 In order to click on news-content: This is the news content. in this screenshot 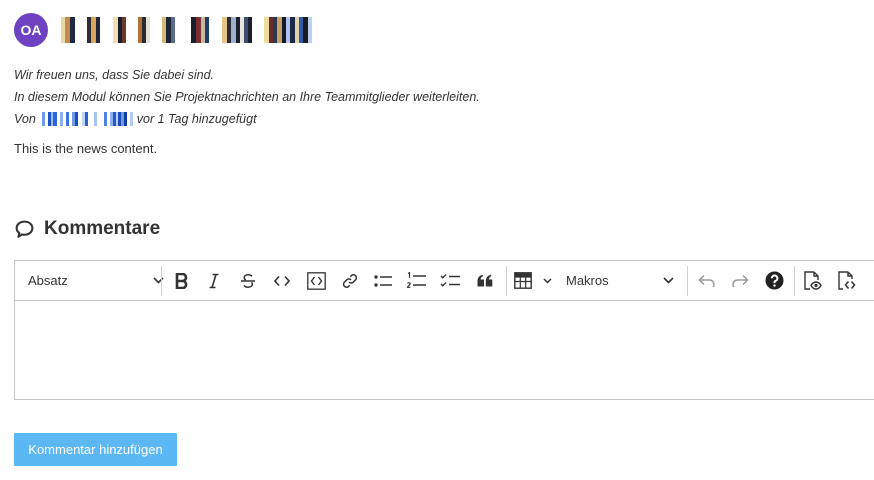, I will do `click(86, 148)`.